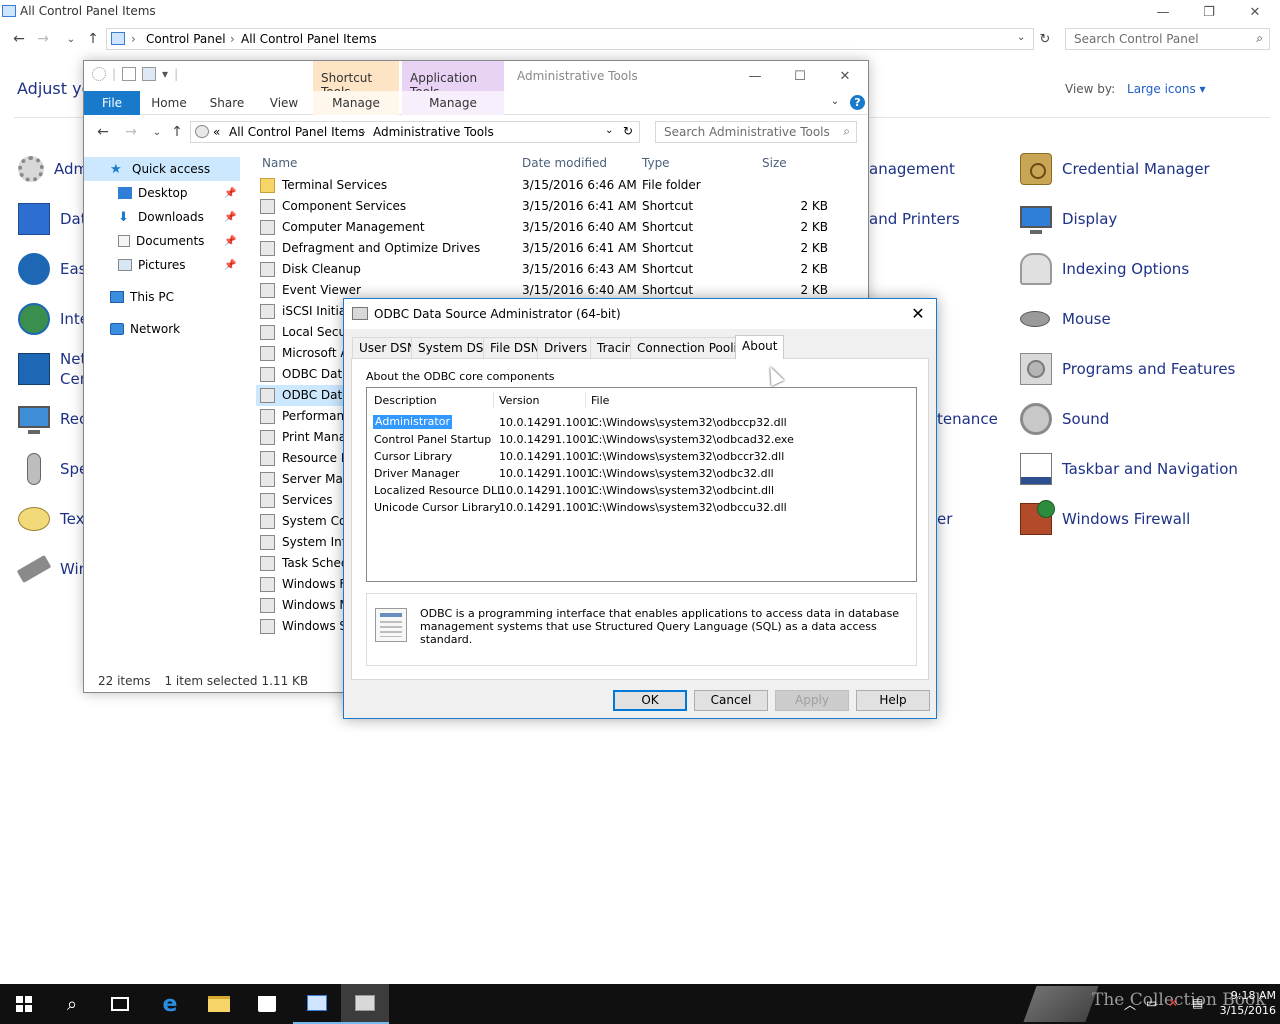  I want to click on cp-item-mid-4: er, so click(944, 519).